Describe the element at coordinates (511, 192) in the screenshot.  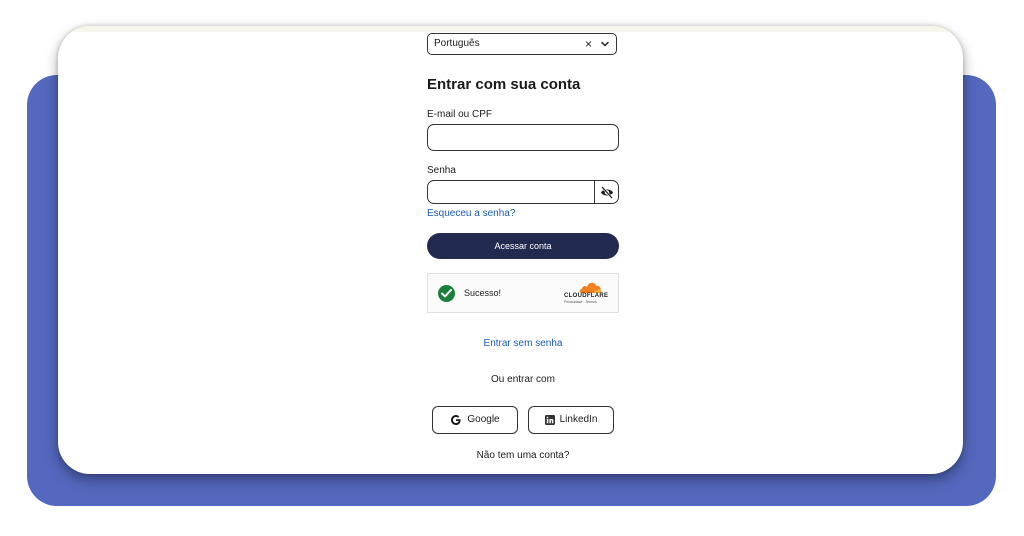
I see `password-field` at that location.